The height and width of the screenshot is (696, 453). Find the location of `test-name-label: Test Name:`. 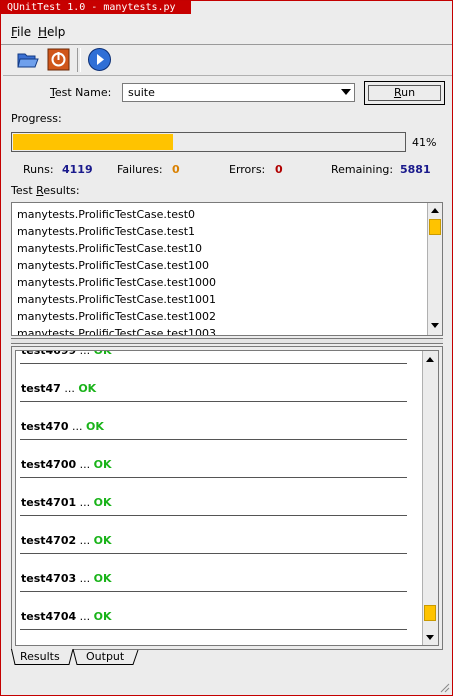

test-name-label: Test Name: is located at coordinates (80, 92).